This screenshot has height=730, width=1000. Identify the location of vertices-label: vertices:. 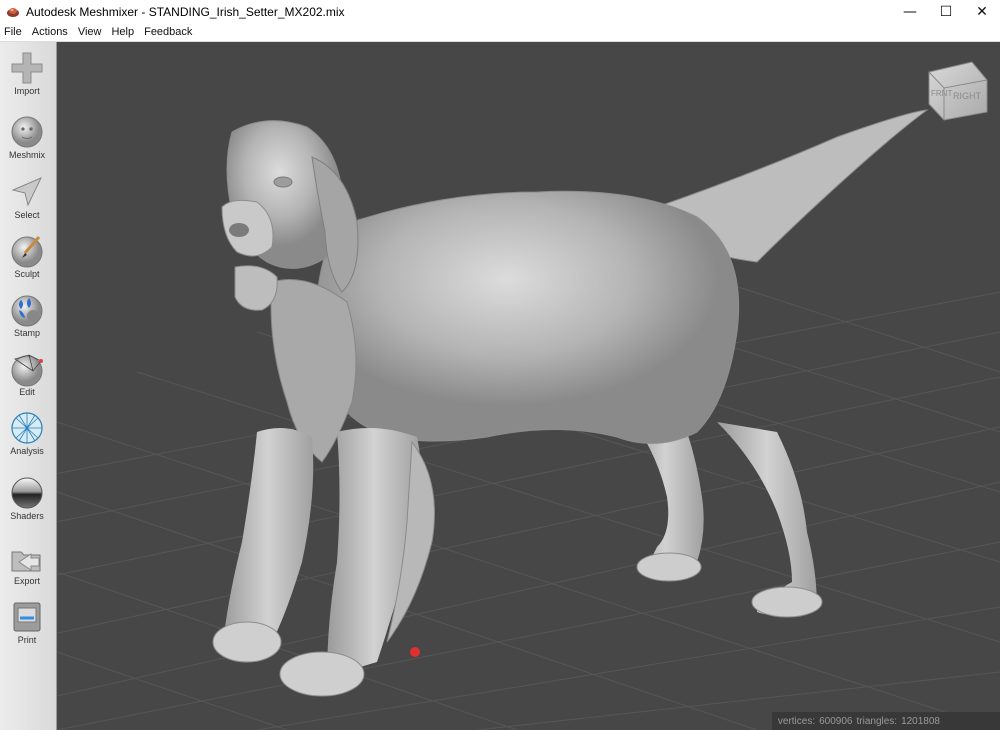
(796, 721).